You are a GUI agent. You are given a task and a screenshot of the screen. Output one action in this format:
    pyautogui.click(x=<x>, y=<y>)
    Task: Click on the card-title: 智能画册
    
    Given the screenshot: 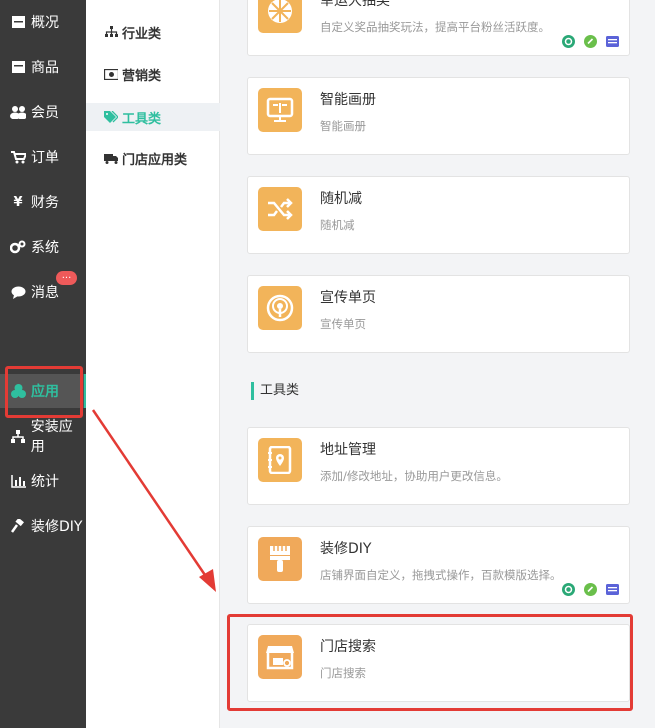 What is the action you would take?
    pyautogui.click(x=348, y=100)
    